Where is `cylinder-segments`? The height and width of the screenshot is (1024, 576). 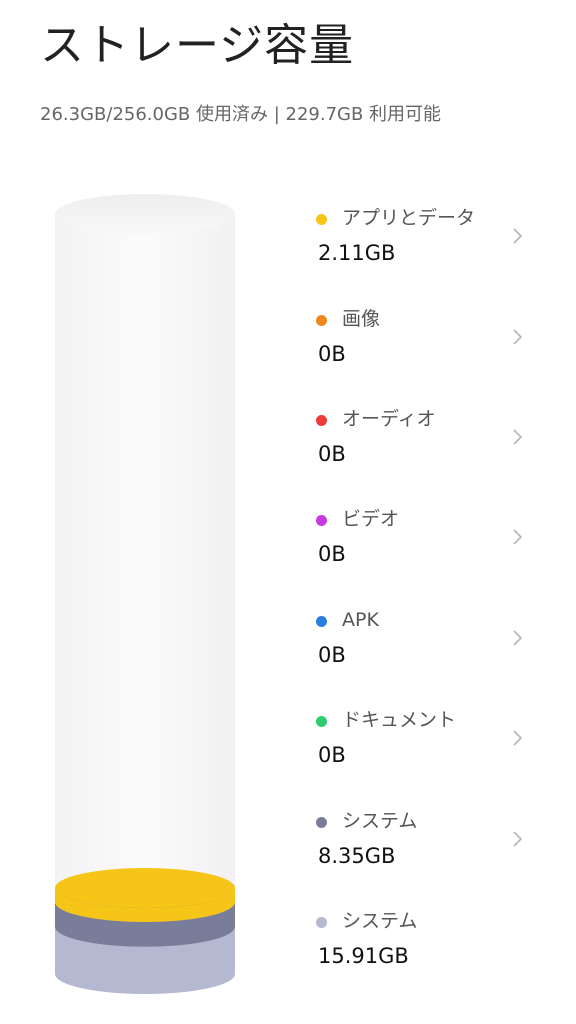
cylinder-segments is located at coordinates (145, 930).